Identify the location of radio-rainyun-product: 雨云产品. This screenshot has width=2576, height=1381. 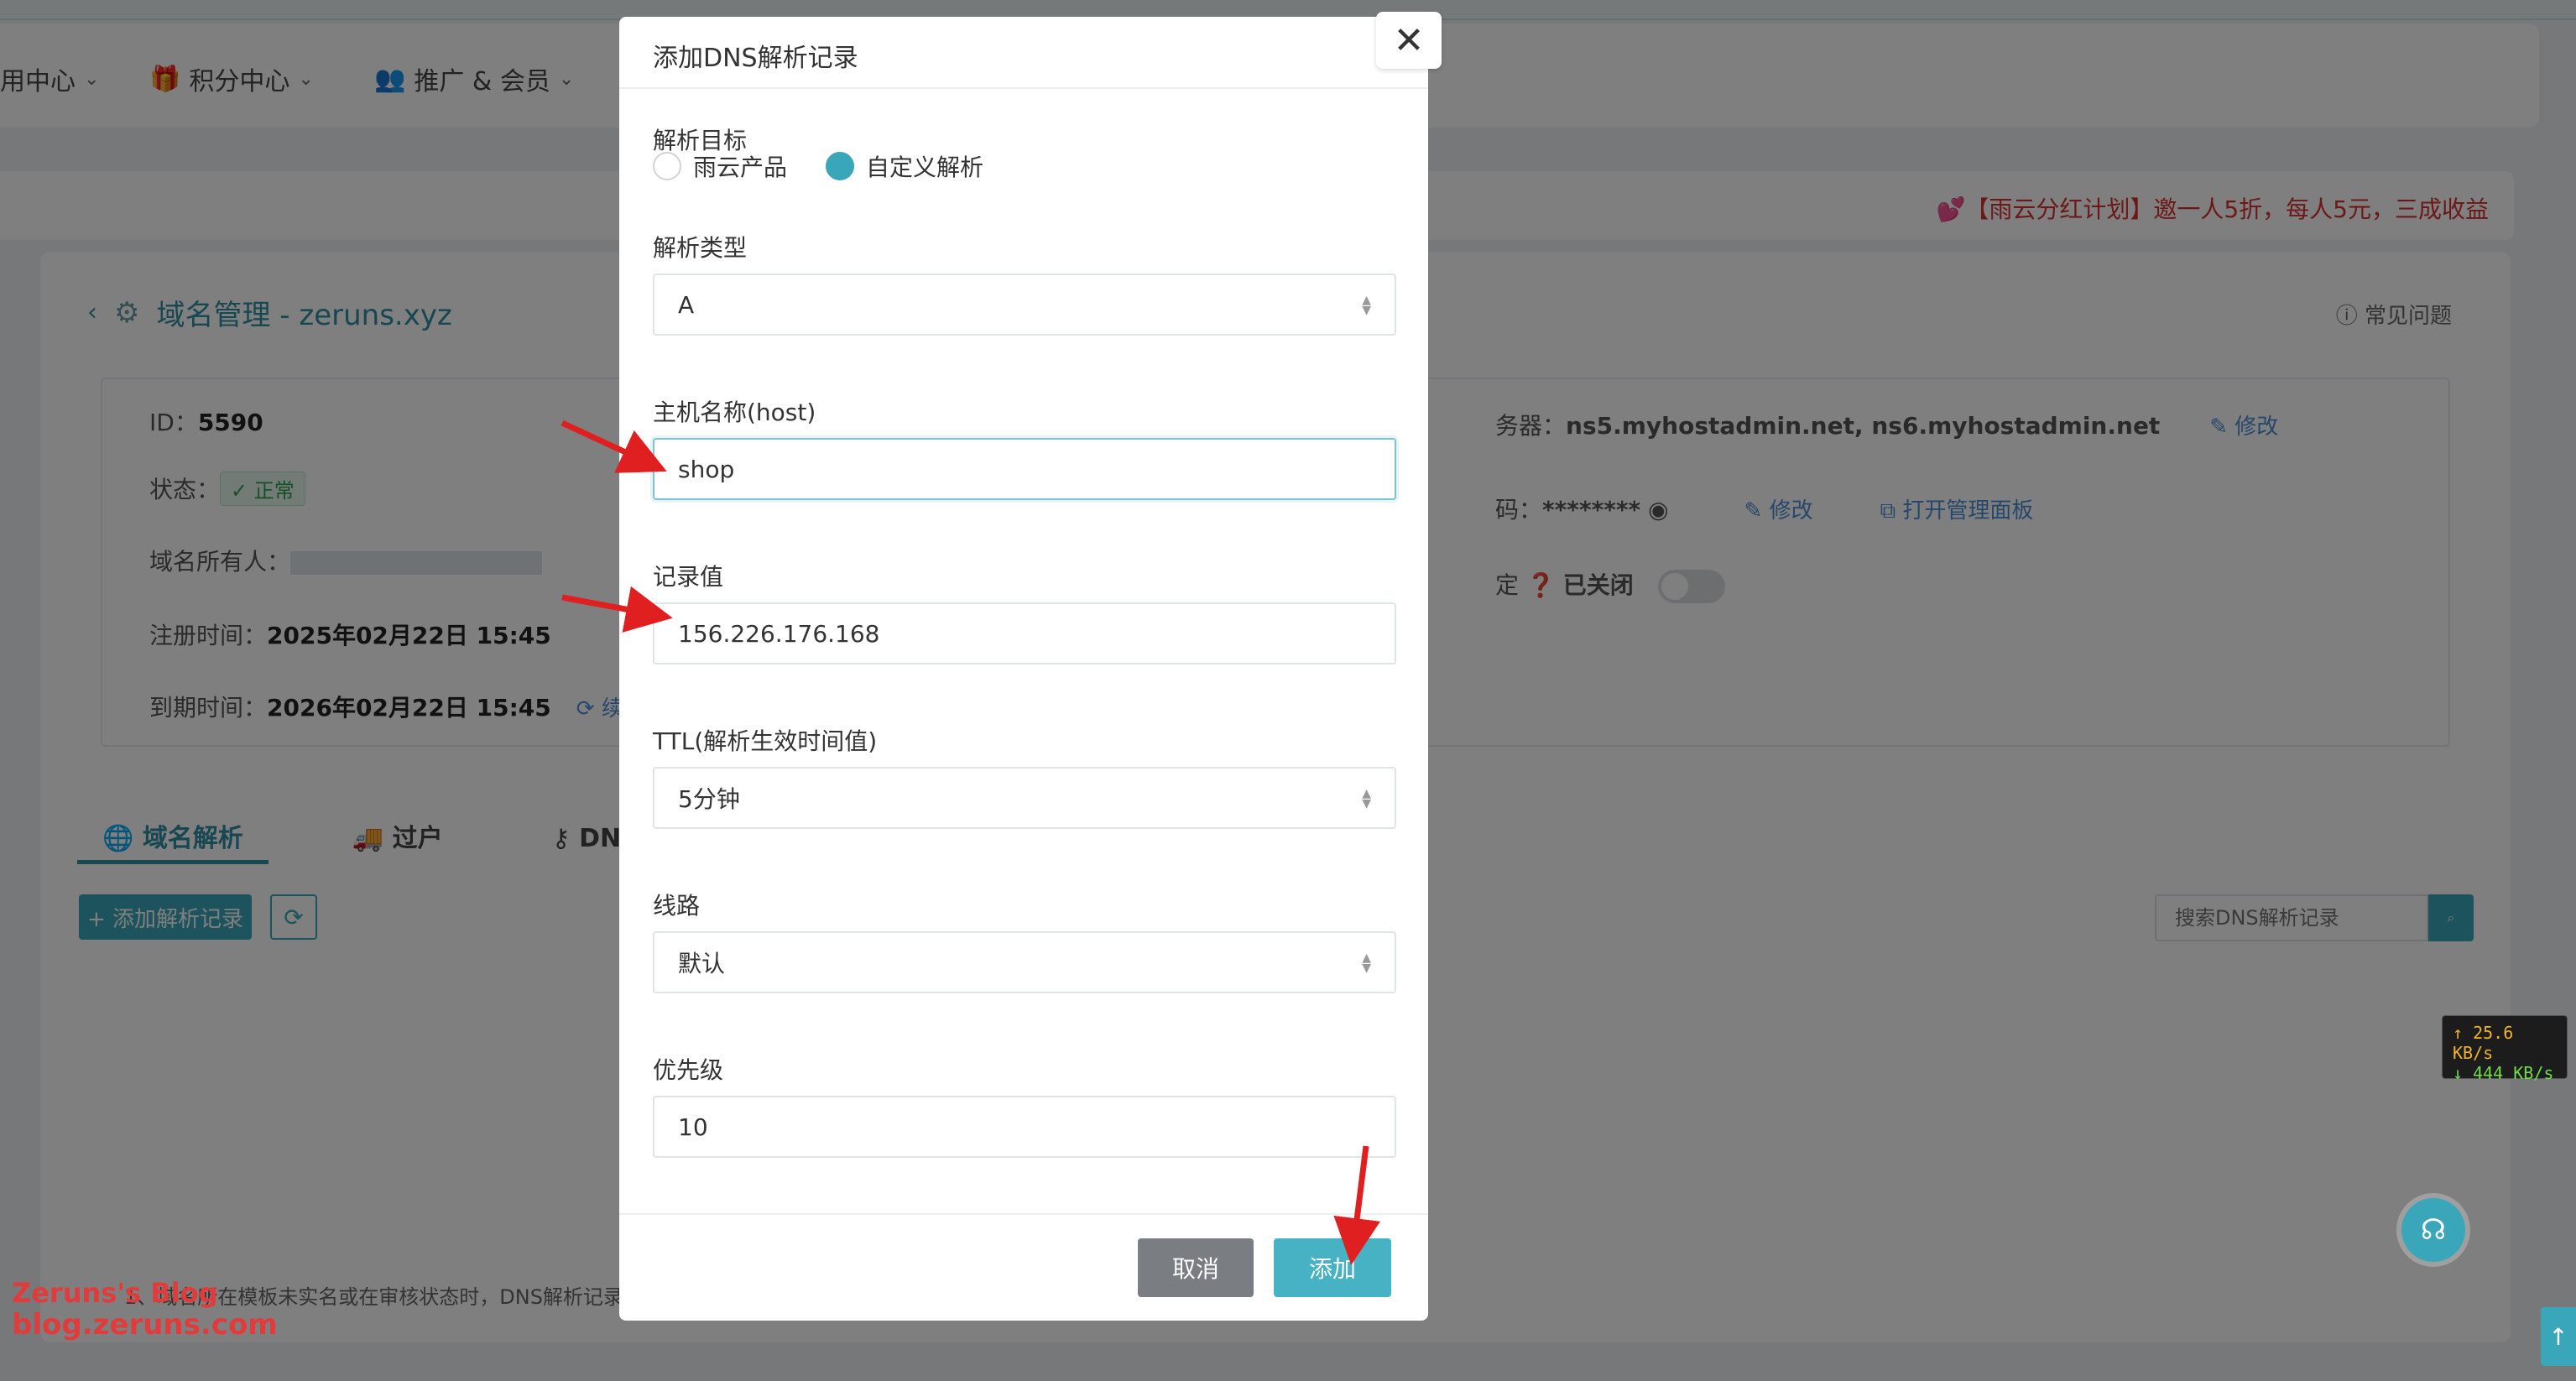
(720, 166).